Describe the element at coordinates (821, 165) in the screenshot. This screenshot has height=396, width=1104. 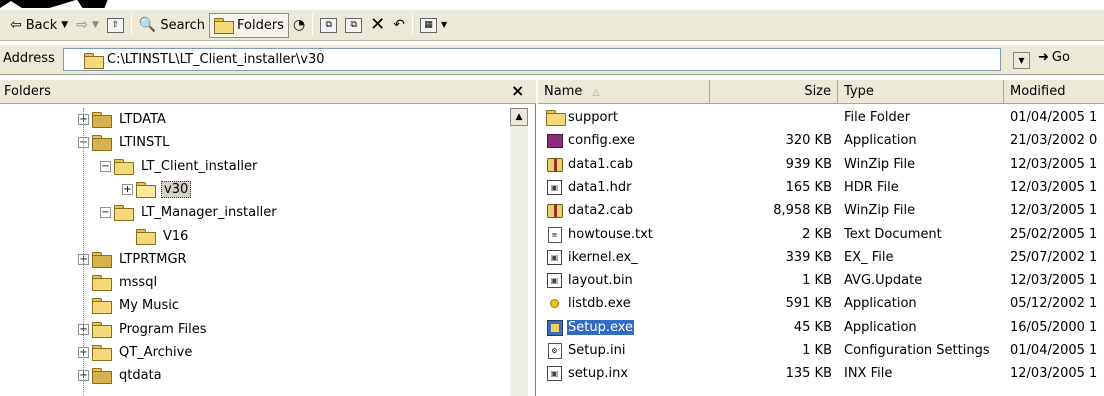
I see `file-row: data1.cab 939 KB WinZip File 12/03/2005 1` at that location.